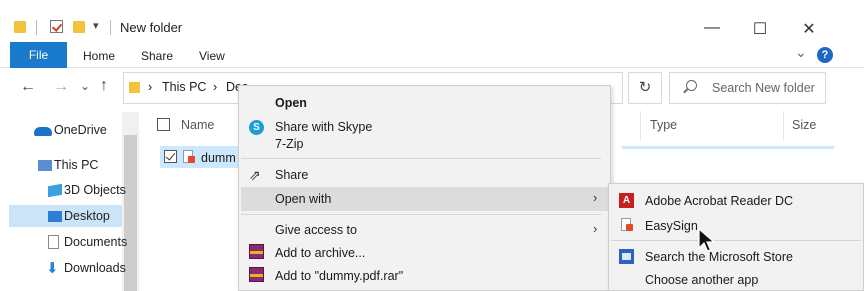  I want to click on nav-item-onedrive: OneDrive, so click(70, 130).